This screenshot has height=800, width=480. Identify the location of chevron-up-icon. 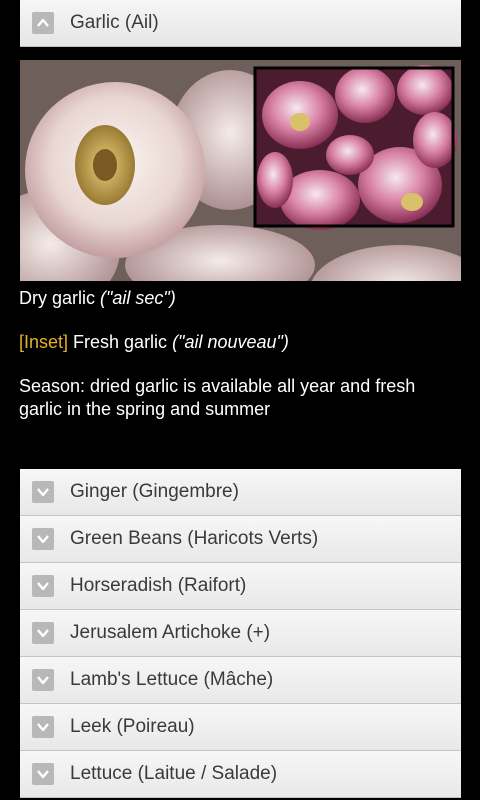
(43, 23).